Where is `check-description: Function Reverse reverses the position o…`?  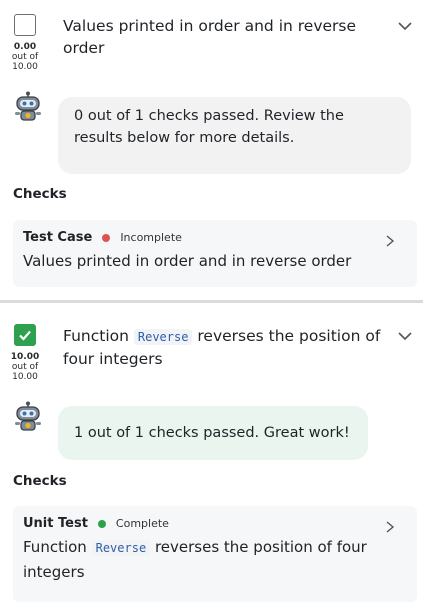 check-description: Function Reverse reverses the position o… is located at coordinates (200, 559).